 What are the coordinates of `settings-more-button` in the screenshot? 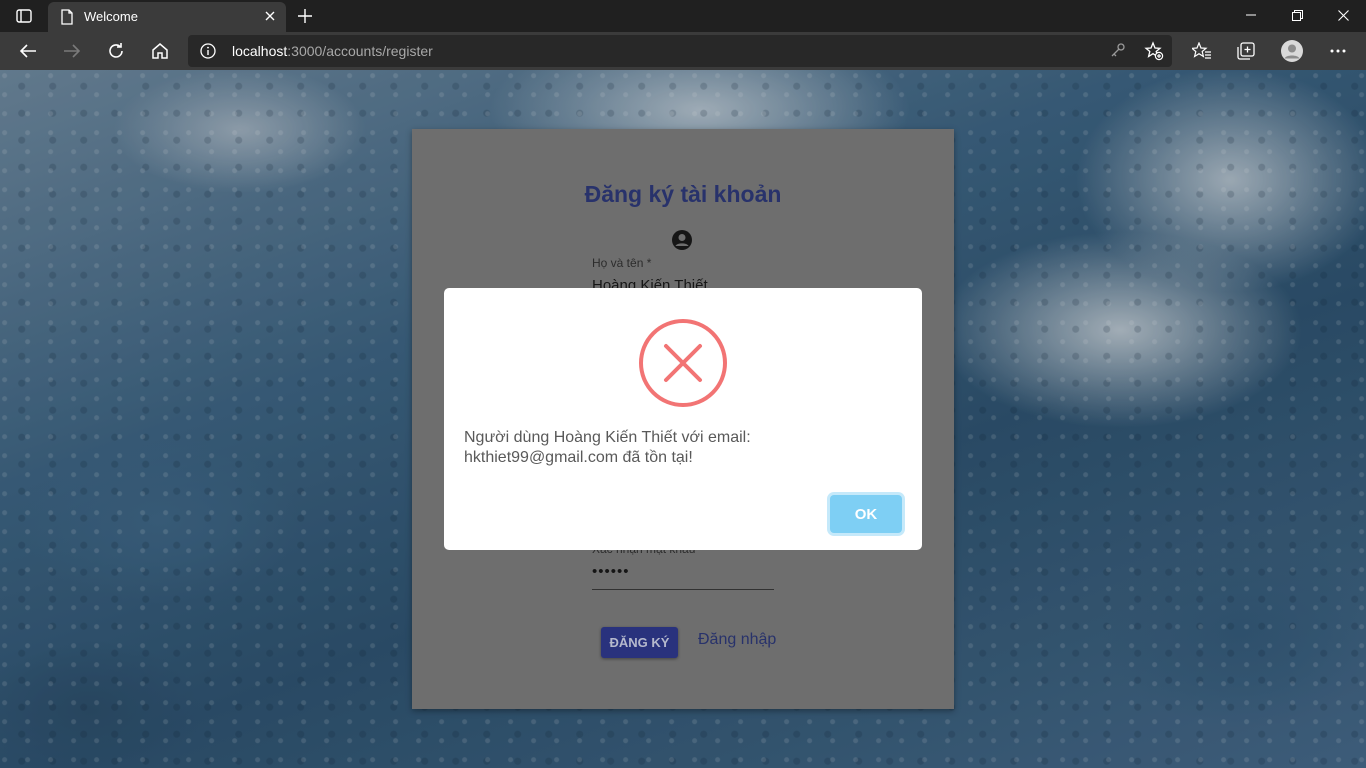 It's located at (1338, 51).